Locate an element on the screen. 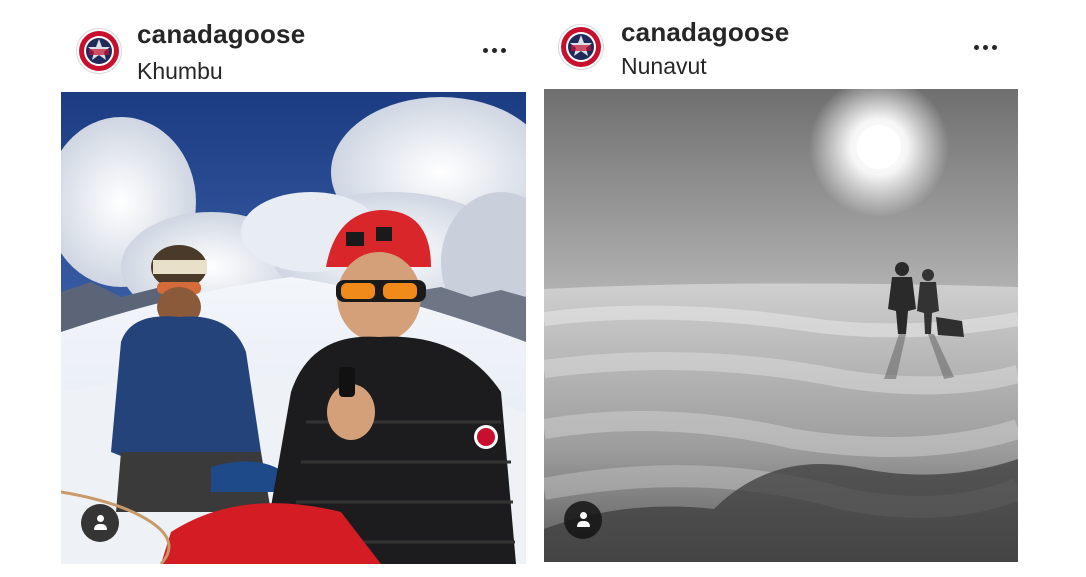 The height and width of the screenshot is (577, 1086). post-header: canadagoose Khumbu is located at coordinates (294, 44).